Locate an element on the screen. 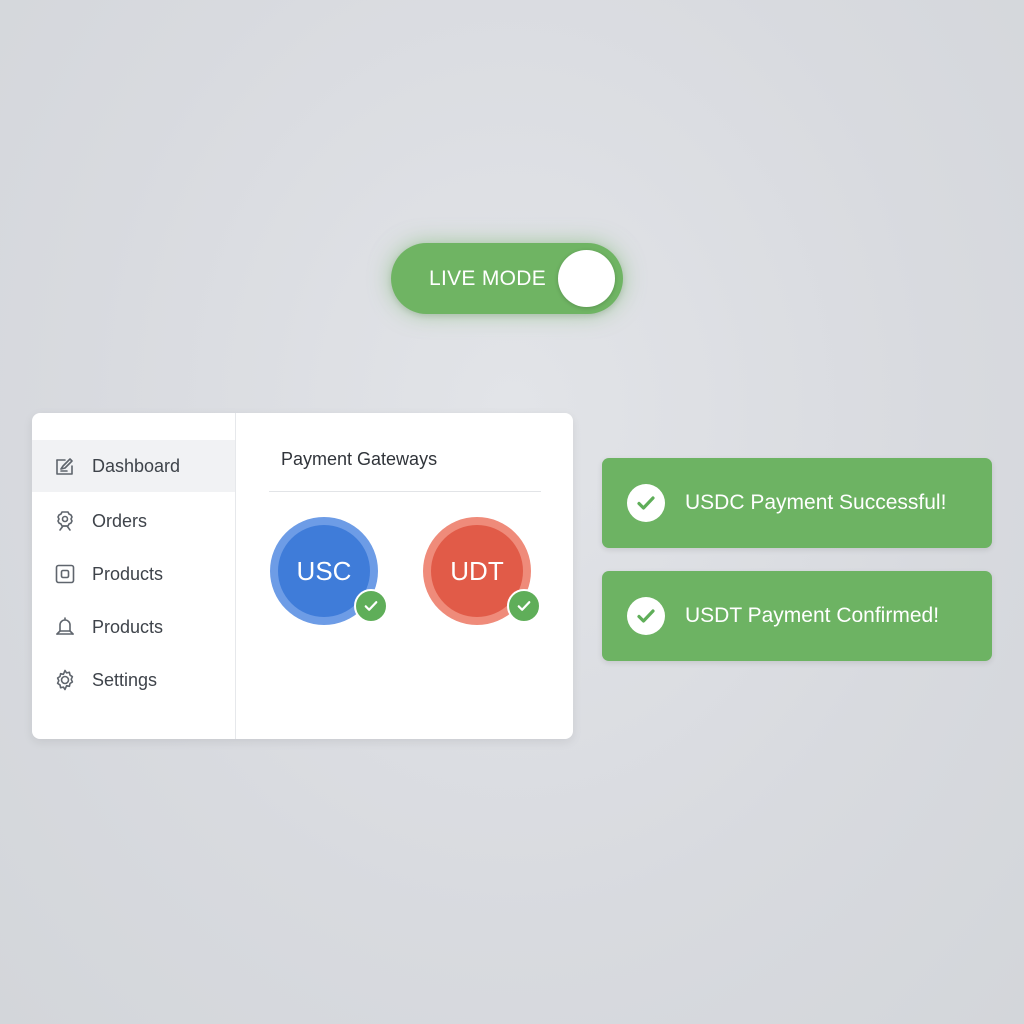 The width and height of the screenshot is (1024, 1024). toast-usdt-confirmed: USDT Payment Confirmed! is located at coordinates (797, 616).